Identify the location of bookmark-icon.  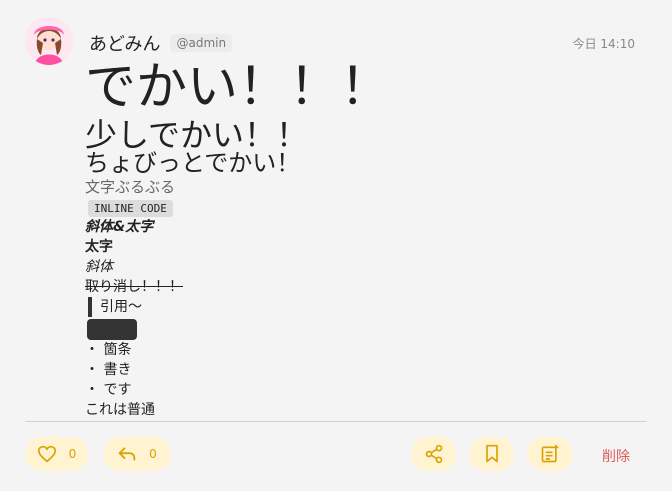
(492, 454).